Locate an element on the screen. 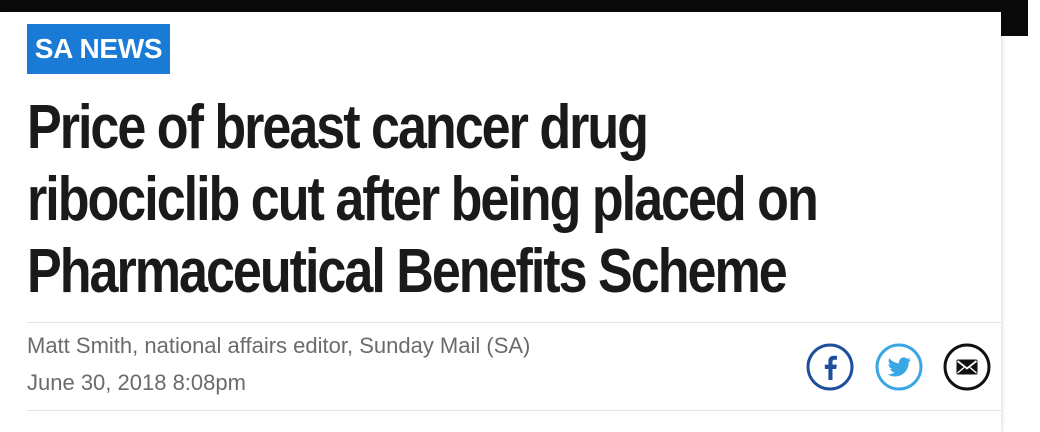 The image size is (1040, 432). email-icon is located at coordinates (967, 367).